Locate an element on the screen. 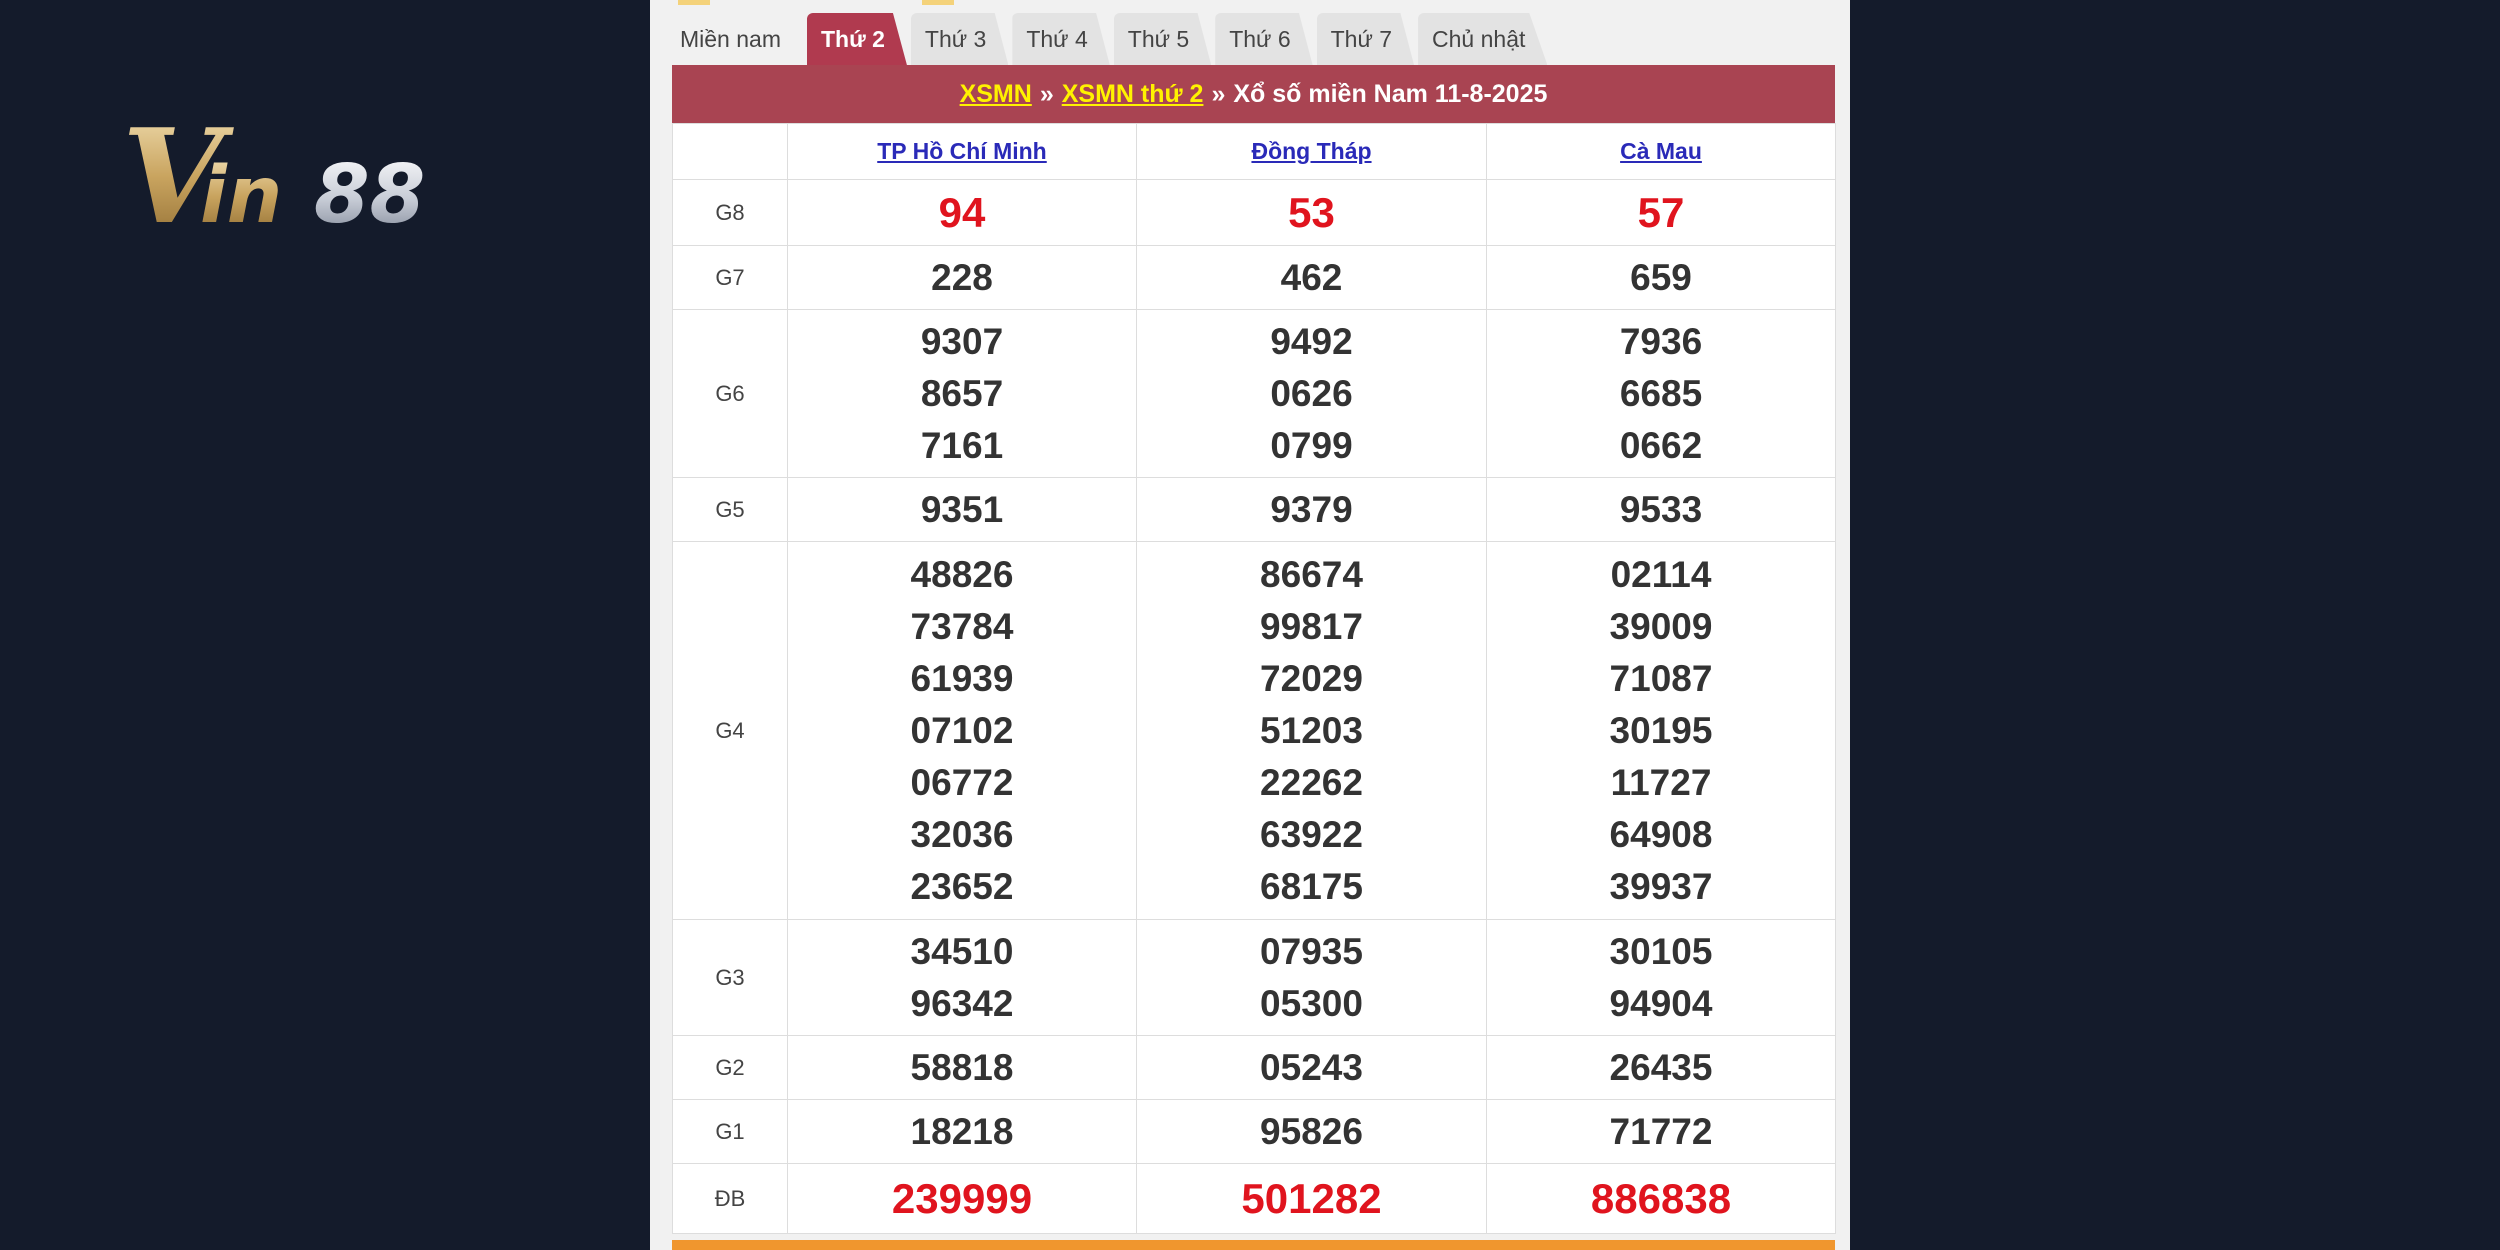 The width and height of the screenshot is (2500, 1250). prize-cell: 02114 39009 71087 30195 11727 64908 39937 is located at coordinates (1661, 730).